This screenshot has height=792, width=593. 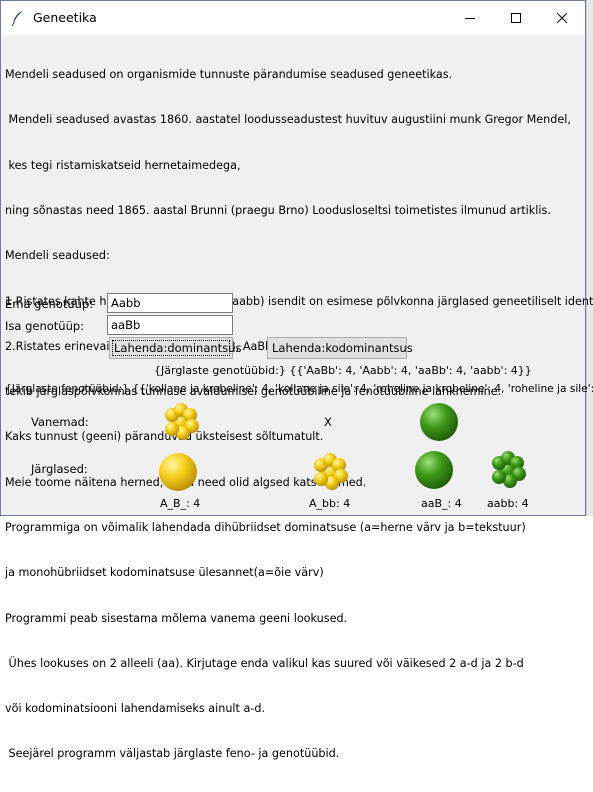 I want to click on close-icon, so click(x=562, y=18).